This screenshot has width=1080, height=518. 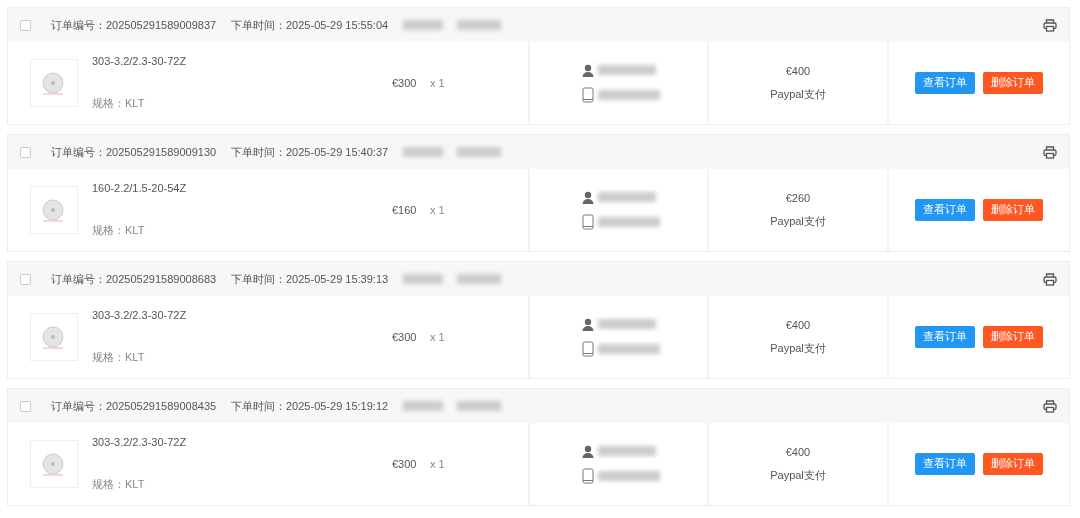 What do you see at coordinates (310, 279) in the screenshot?
I see `order-time: 下单时间：2025-05-29 15:39:13` at bounding box center [310, 279].